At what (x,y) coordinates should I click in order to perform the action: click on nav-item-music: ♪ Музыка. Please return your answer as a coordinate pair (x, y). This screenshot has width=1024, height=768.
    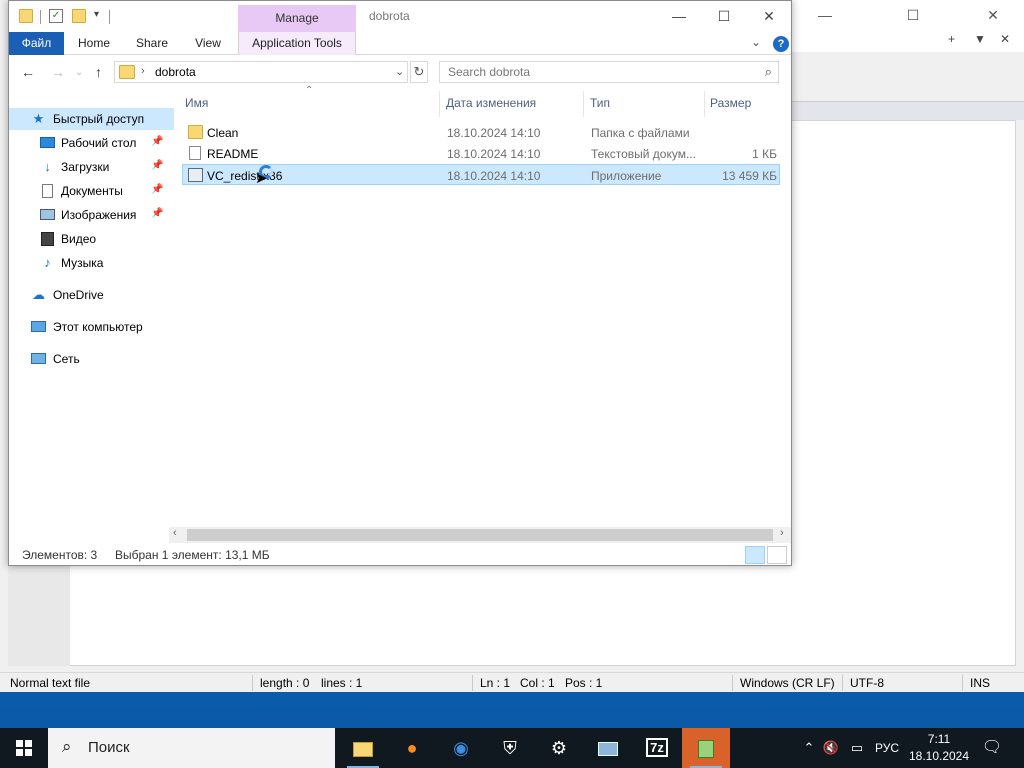
    Looking at the image, I should click on (91, 263).